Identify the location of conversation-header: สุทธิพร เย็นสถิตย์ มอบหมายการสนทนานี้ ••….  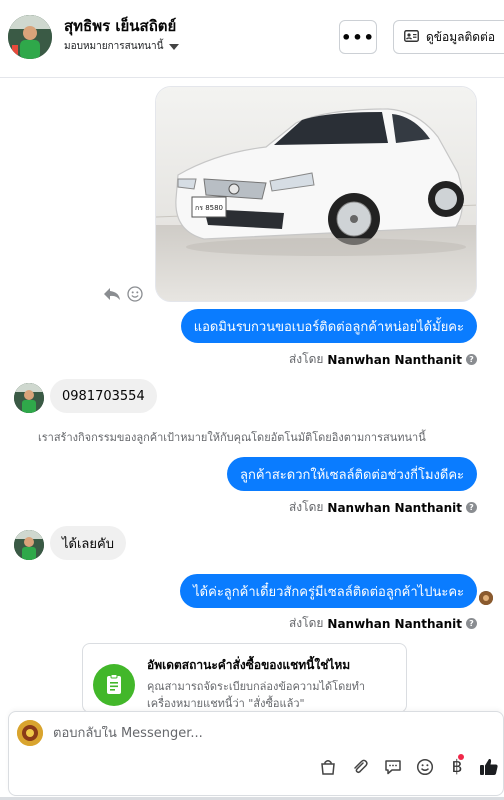
(252, 39).